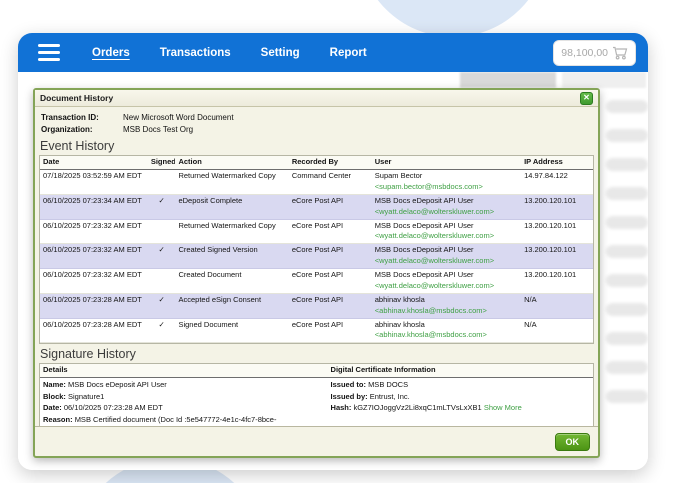 The height and width of the screenshot is (483, 679). What do you see at coordinates (530, 324) in the screenshot?
I see `event-ip-address: N/A` at bounding box center [530, 324].